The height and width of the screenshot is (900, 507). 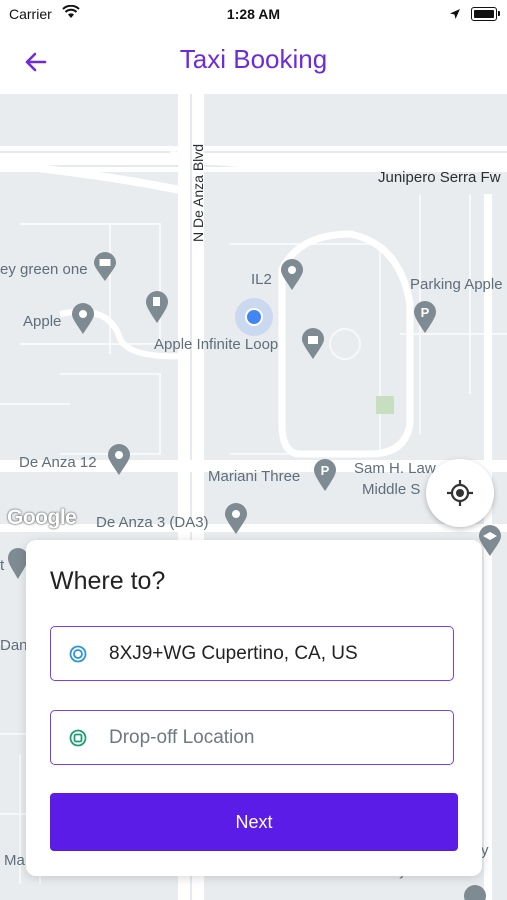 What do you see at coordinates (485, 850) in the screenshot?
I see `place-label: y` at bounding box center [485, 850].